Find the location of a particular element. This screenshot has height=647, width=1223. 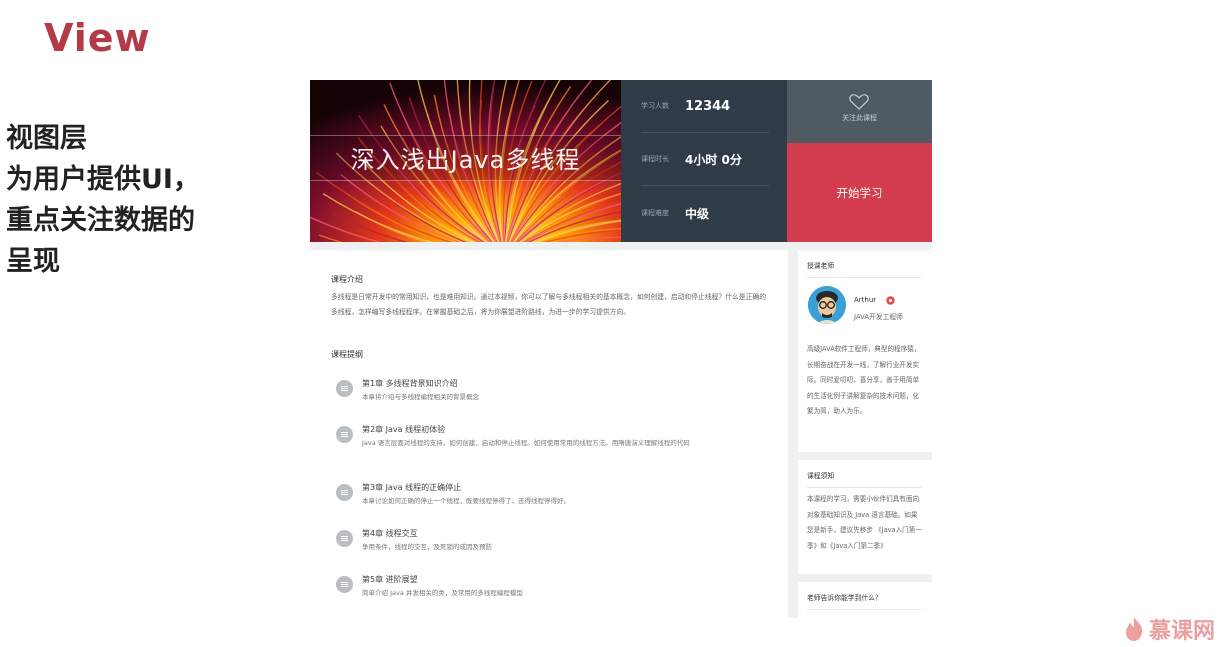

course-actions: 关注此课程 开始学习 is located at coordinates (859, 161).